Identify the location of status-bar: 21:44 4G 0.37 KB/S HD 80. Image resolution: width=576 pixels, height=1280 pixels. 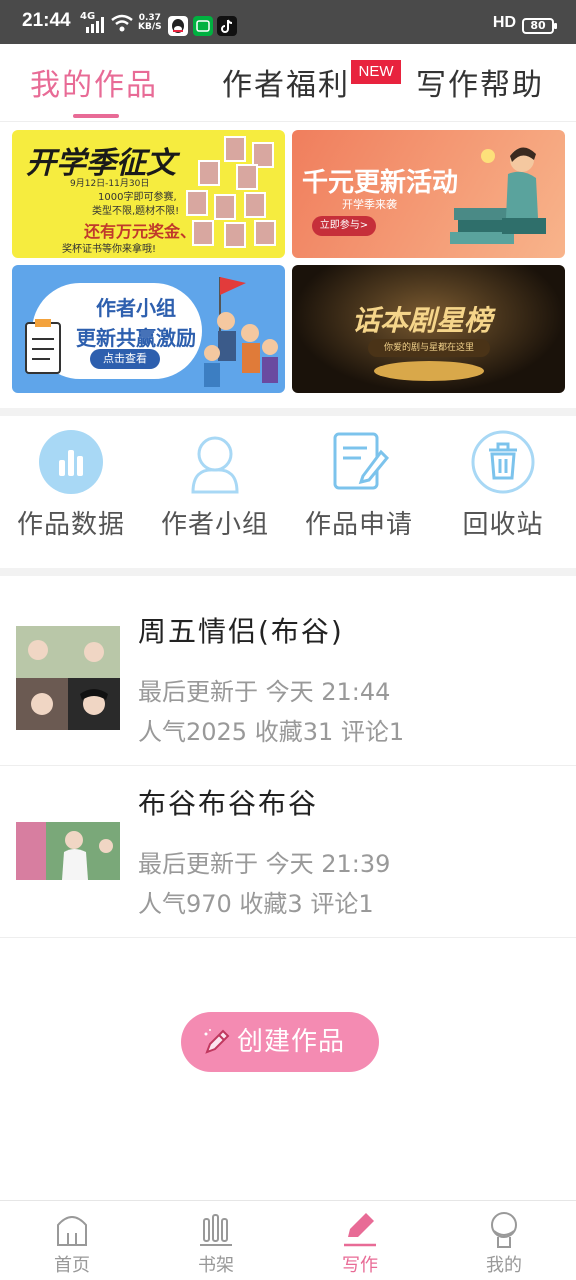
(288, 22).